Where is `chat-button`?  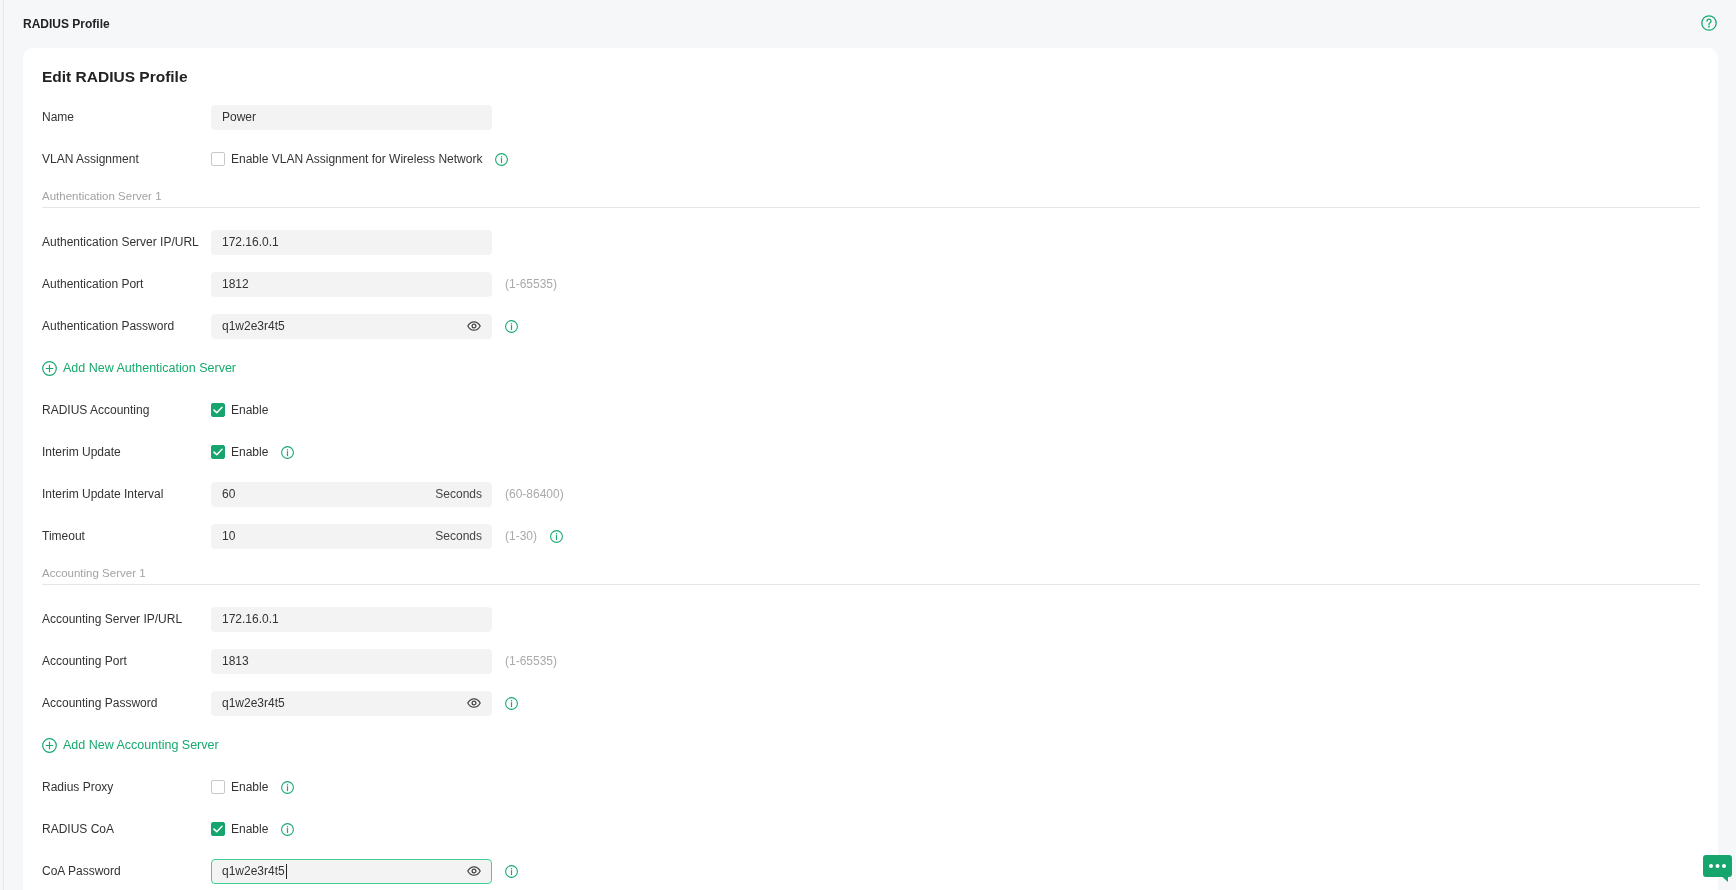 chat-button is located at coordinates (1717, 868).